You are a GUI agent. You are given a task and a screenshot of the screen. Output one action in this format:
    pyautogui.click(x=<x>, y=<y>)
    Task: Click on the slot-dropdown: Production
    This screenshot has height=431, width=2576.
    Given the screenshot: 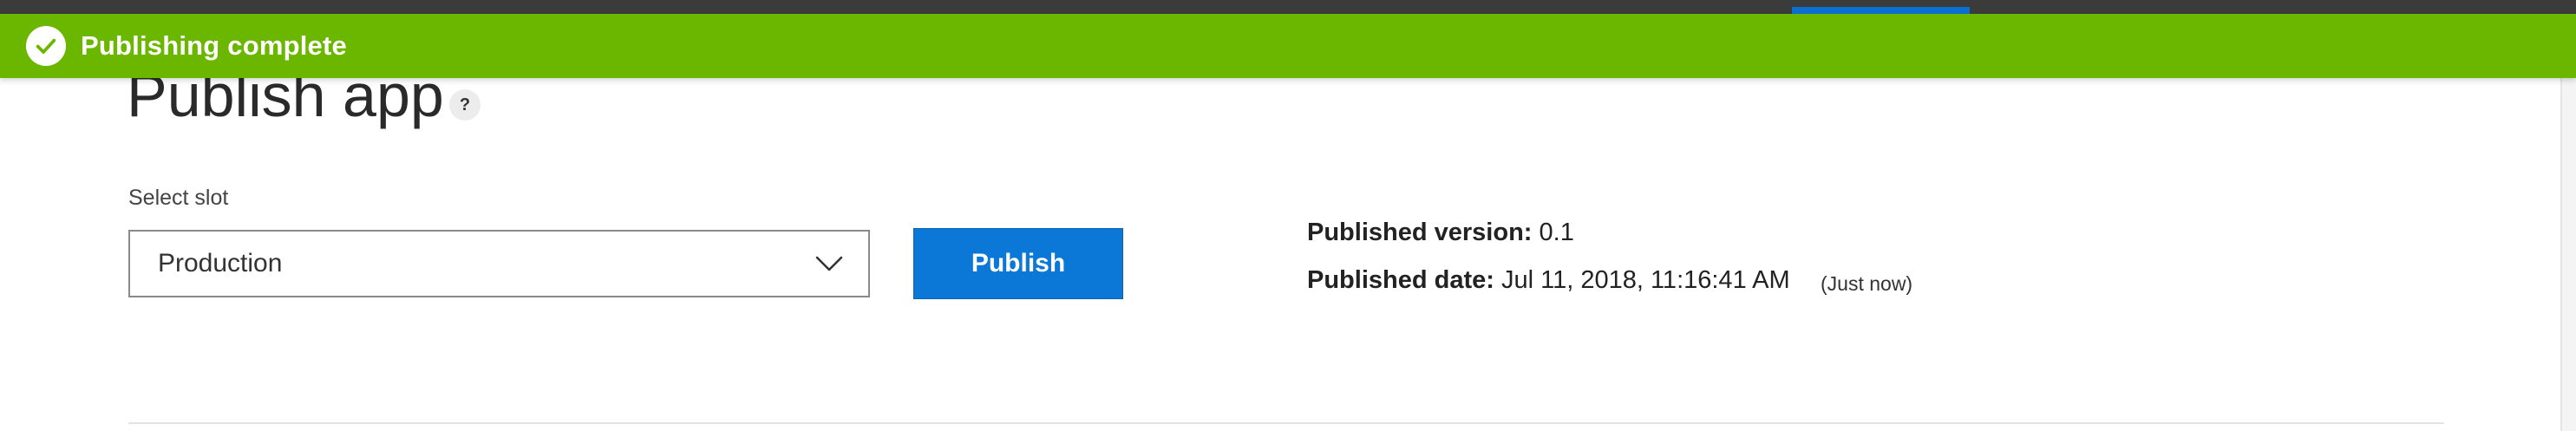 What is the action you would take?
    pyautogui.click(x=499, y=263)
    